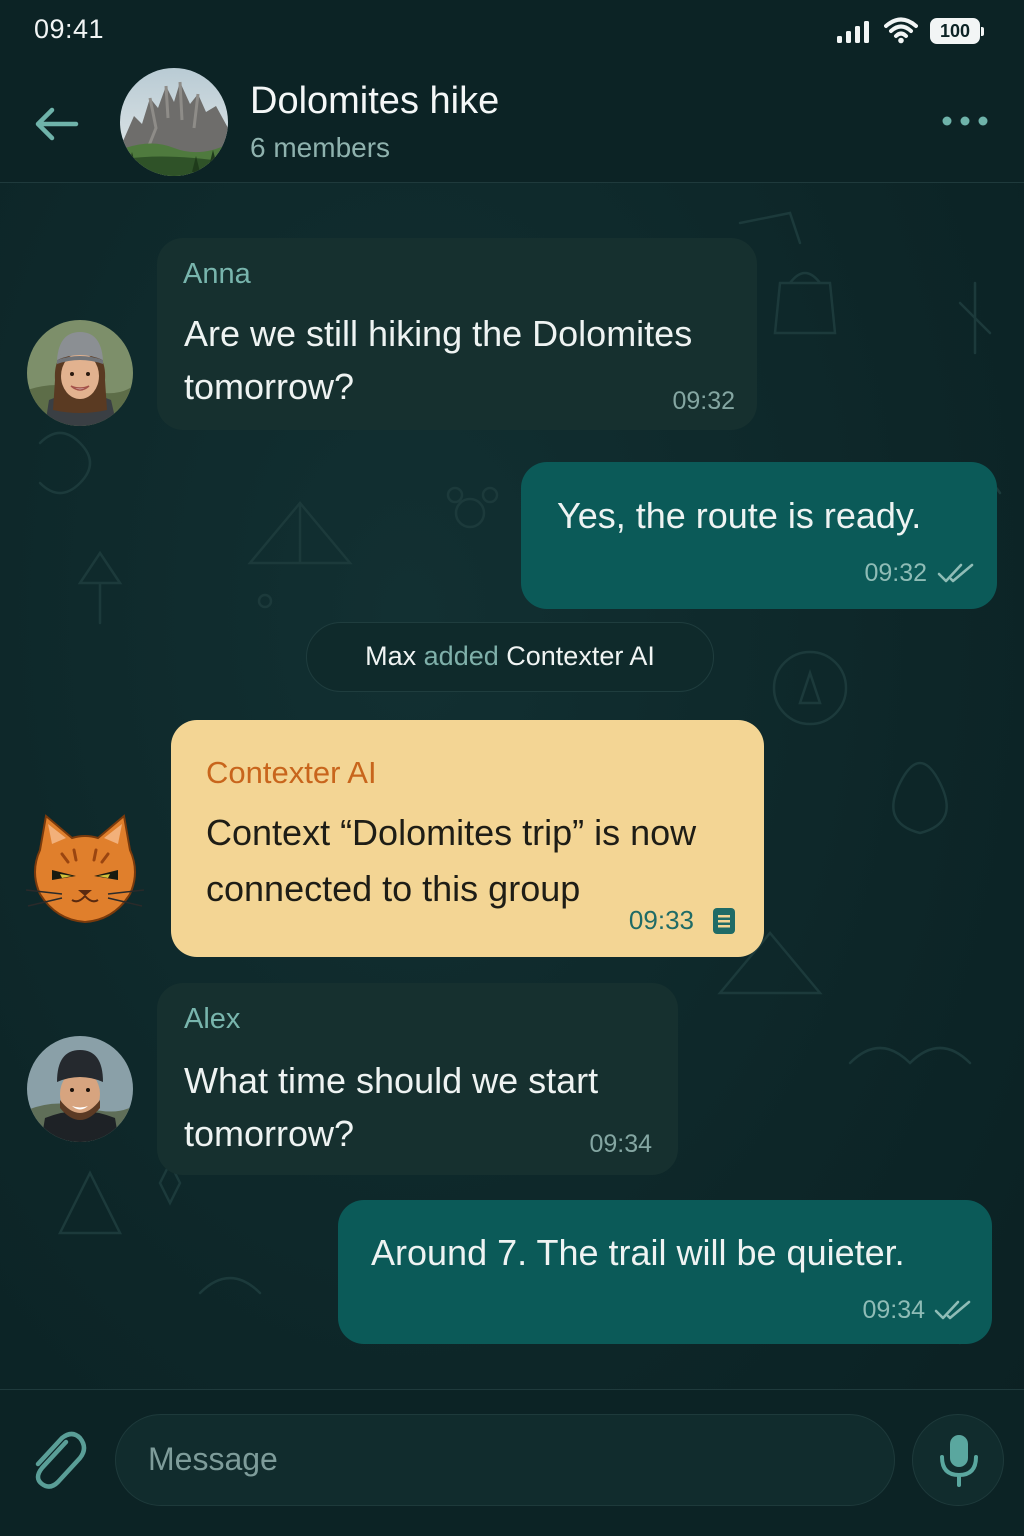 The image size is (1024, 1536). What do you see at coordinates (80, 373) in the screenshot?
I see `avatar-anna` at bounding box center [80, 373].